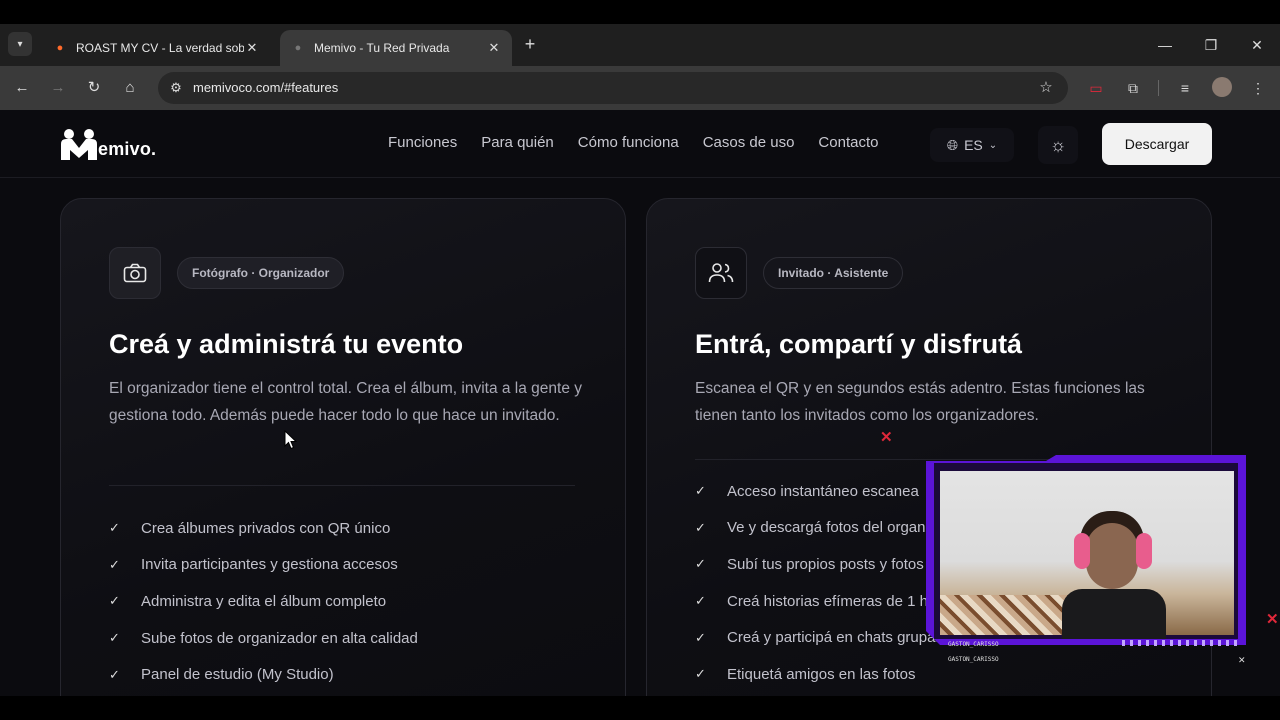  What do you see at coordinates (1096, 88) in the screenshot?
I see `cast-icon: ▭` at bounding box center [1096, 88].